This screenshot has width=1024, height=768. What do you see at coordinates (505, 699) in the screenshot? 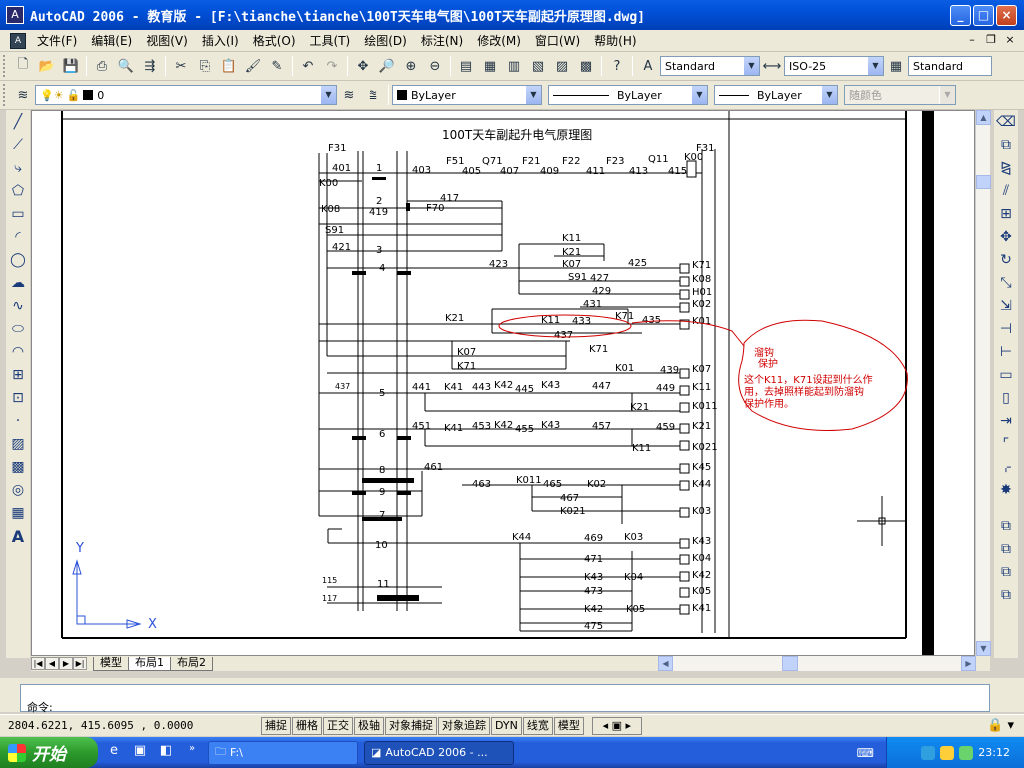
I see `command-line: 命令:` at bounding box center [505, 699].